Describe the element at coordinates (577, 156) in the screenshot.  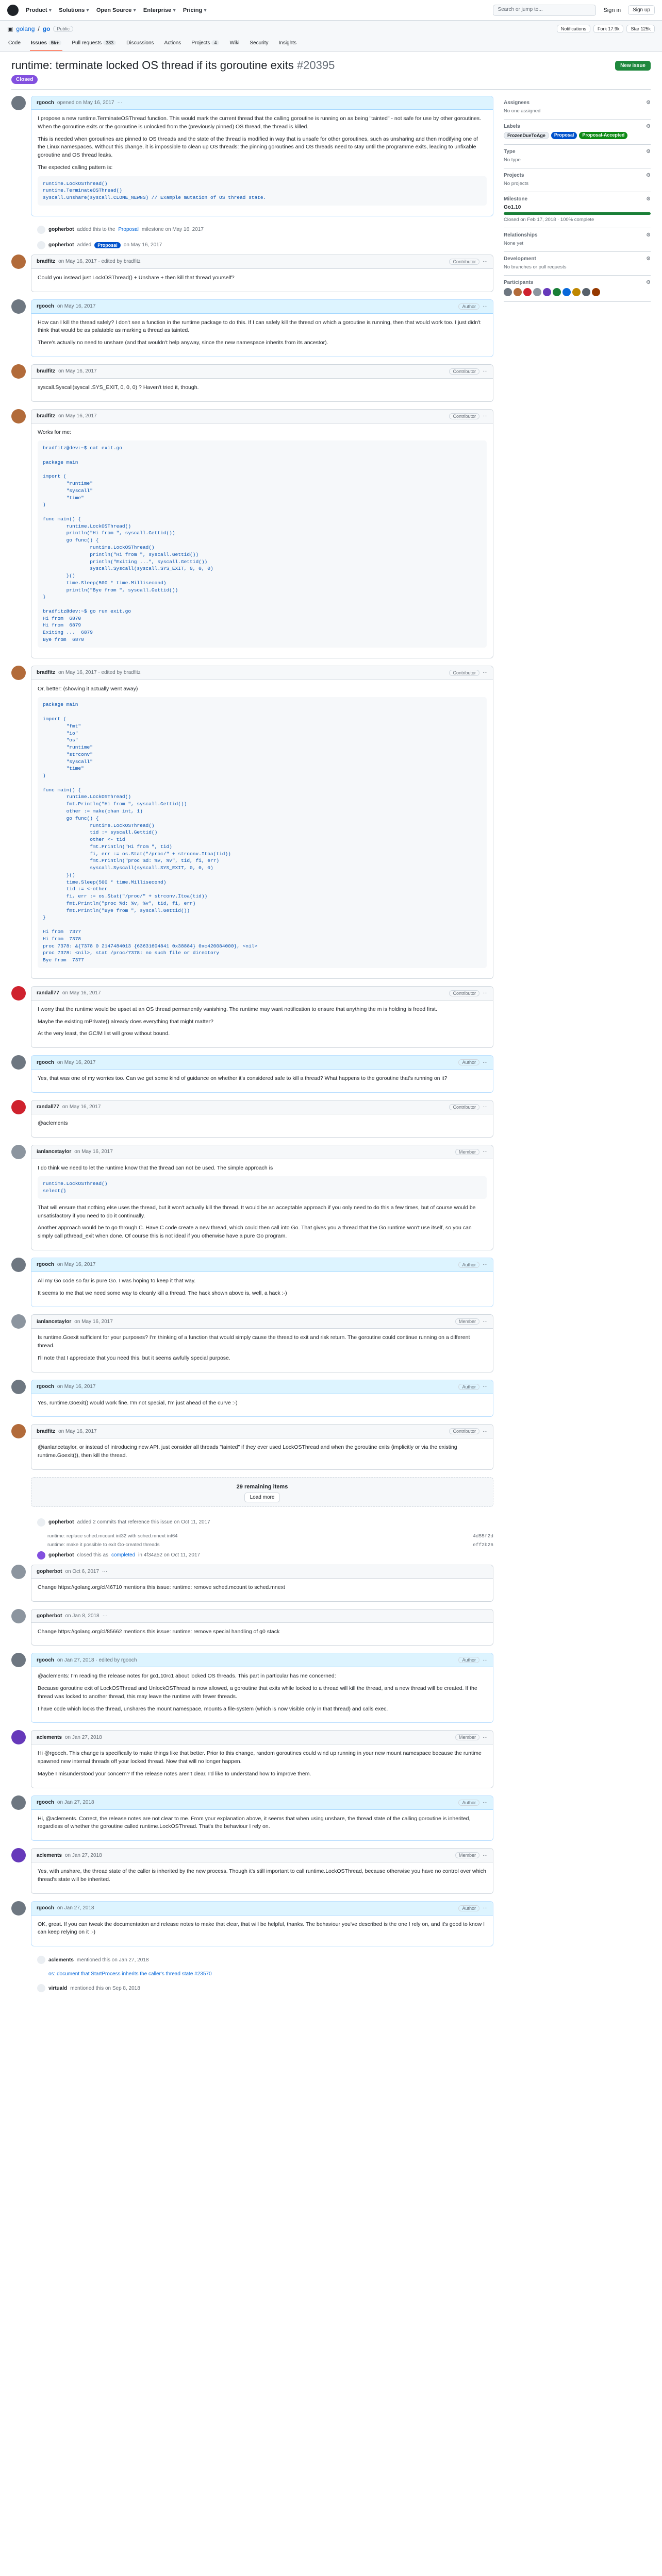
I see `sidebar-type: Type No type` at that location.